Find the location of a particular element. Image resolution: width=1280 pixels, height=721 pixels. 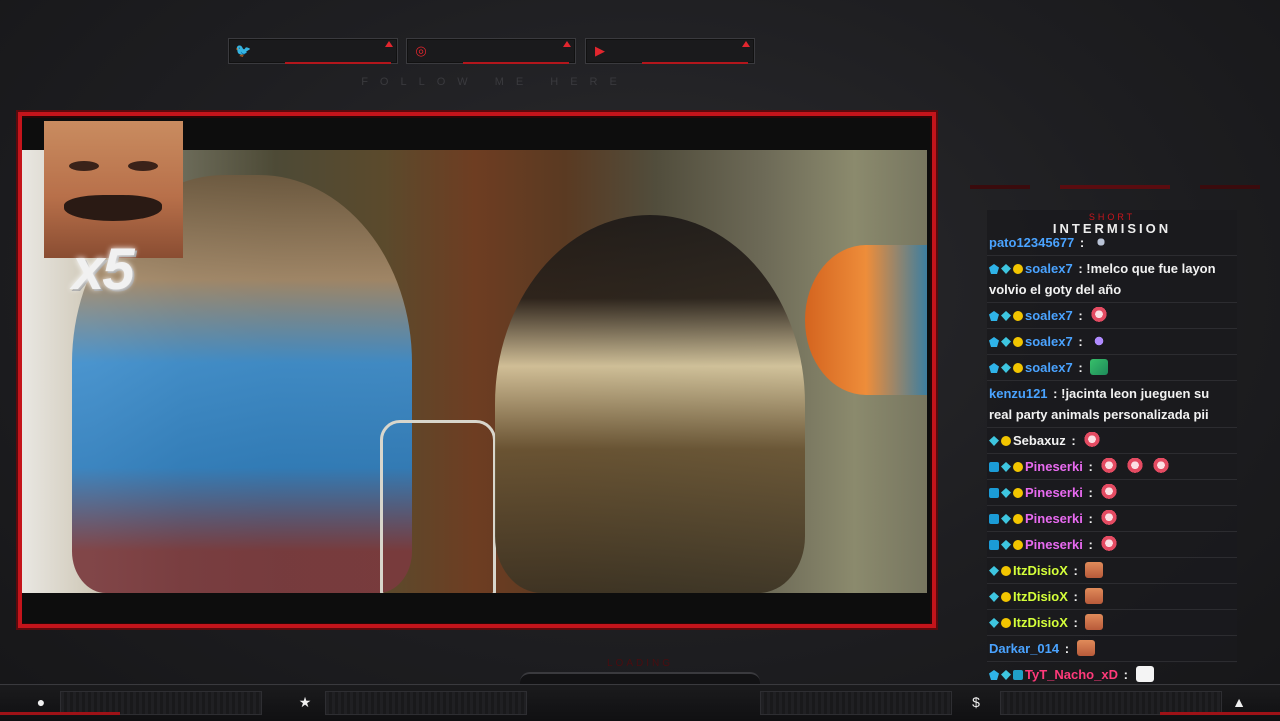

video-chair is located at coordinates (438, 506).